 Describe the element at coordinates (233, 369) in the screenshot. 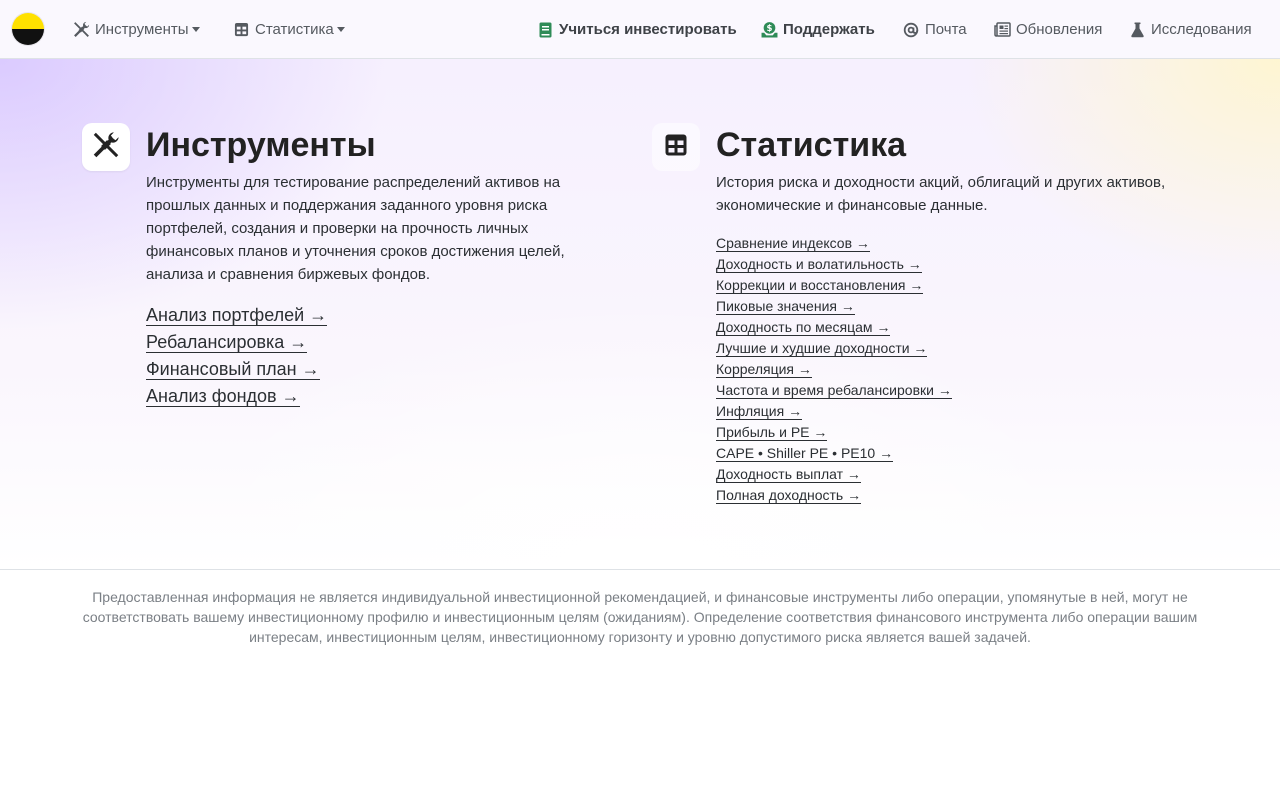

I see `tools-link-financial-plan: Финансовый план →` at that location.